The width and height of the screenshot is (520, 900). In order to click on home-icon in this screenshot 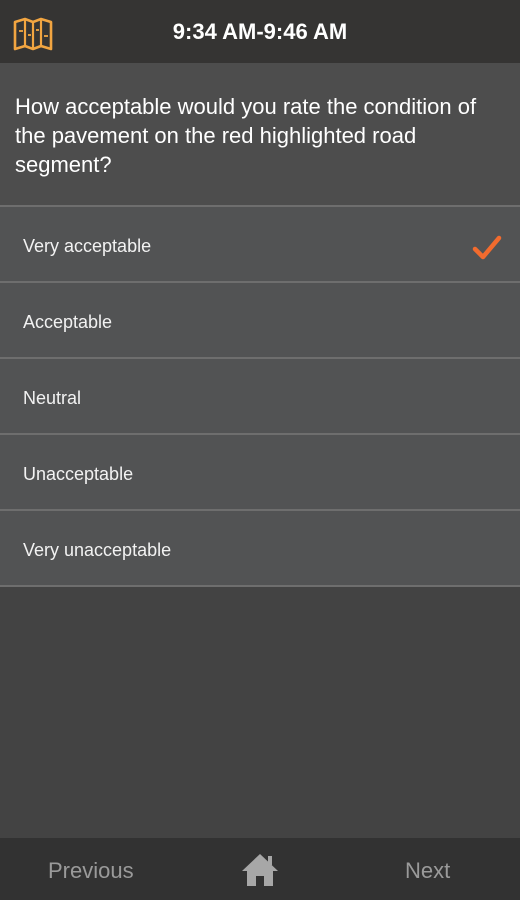, I will do `click(260, 870)`.